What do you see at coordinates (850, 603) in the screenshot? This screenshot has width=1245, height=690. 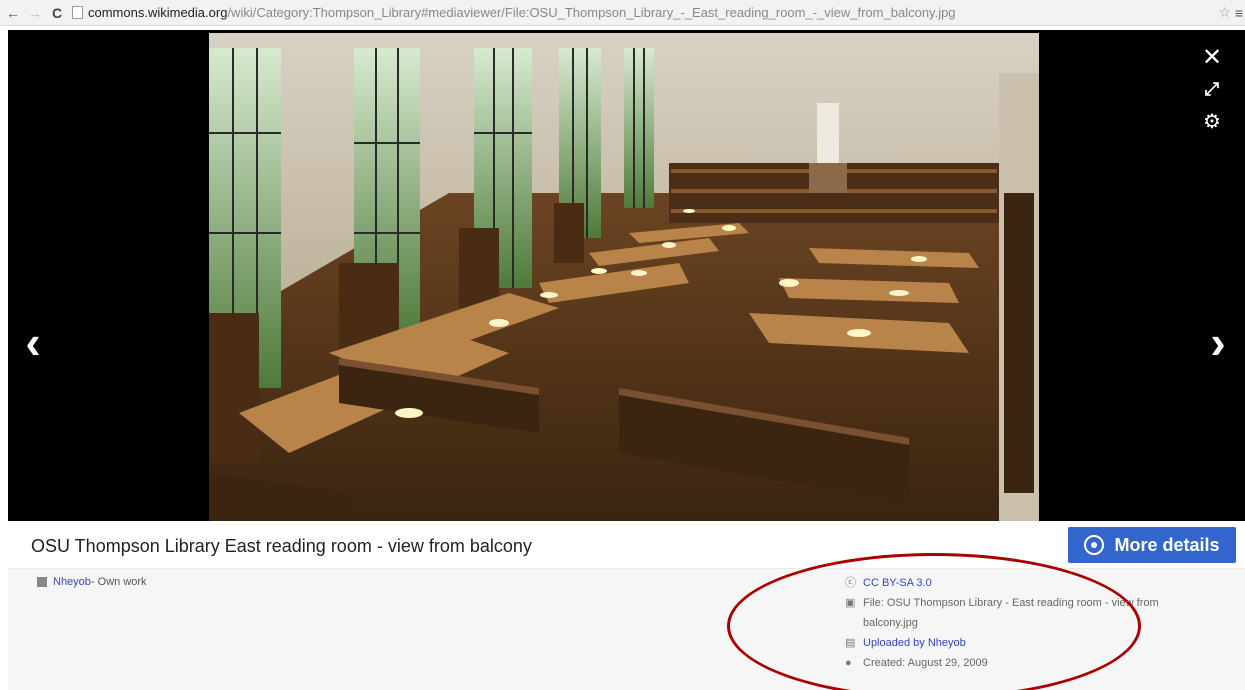 I see `image-file-icon: ▣` at bounding box center [850, 603].